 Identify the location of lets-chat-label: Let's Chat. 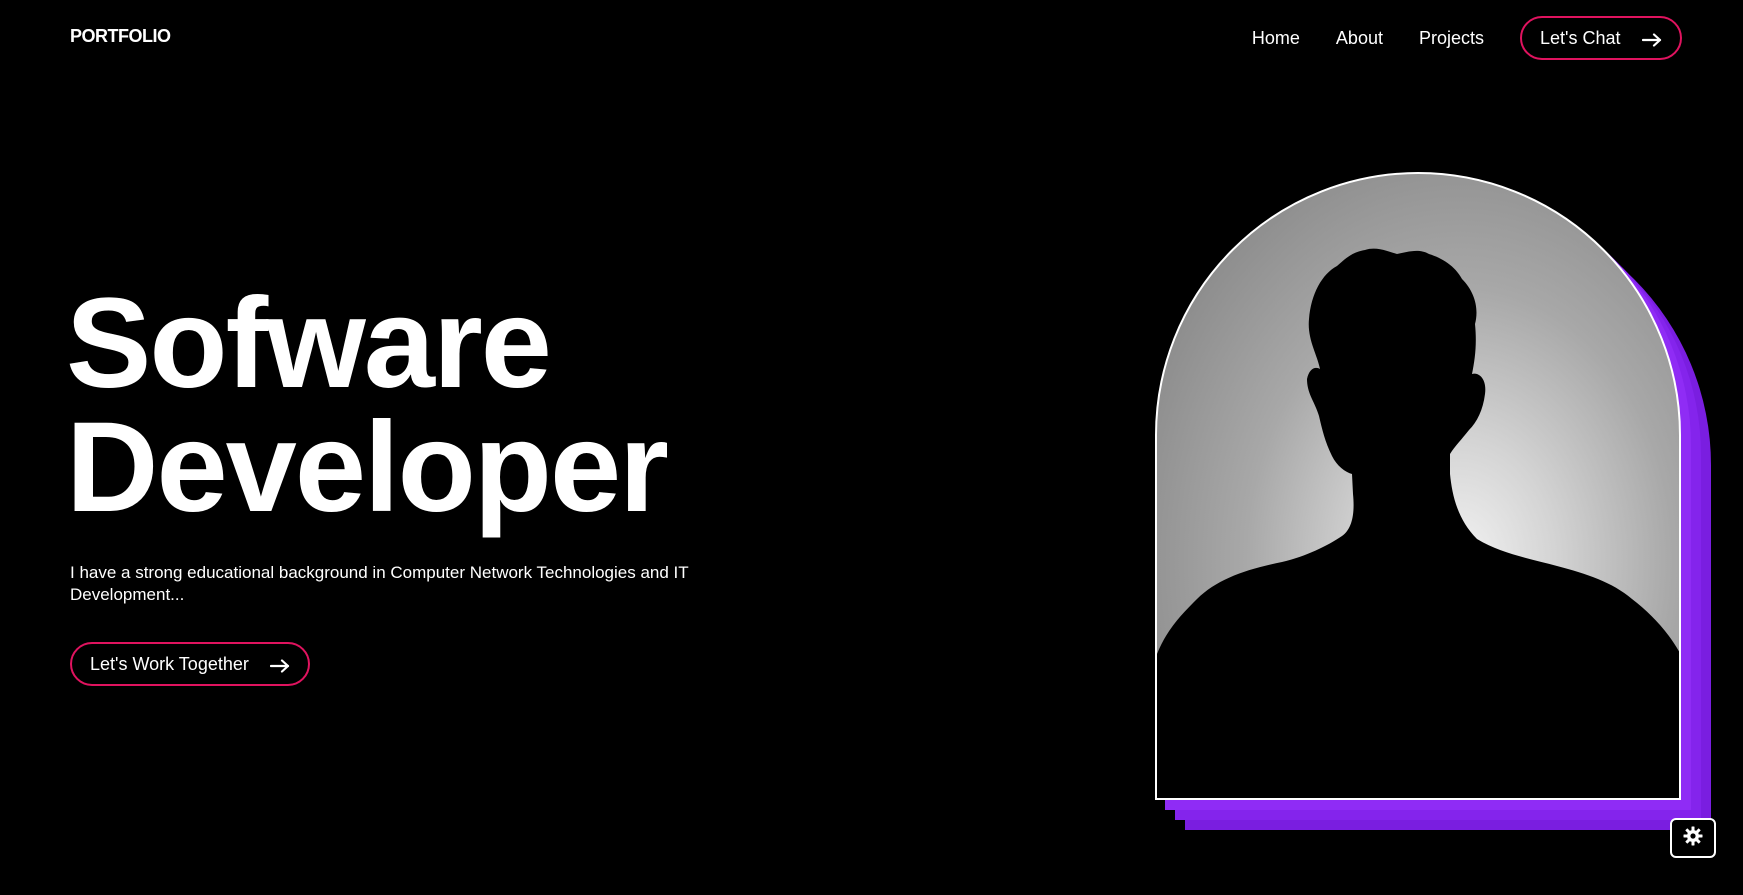
(1580, 37).